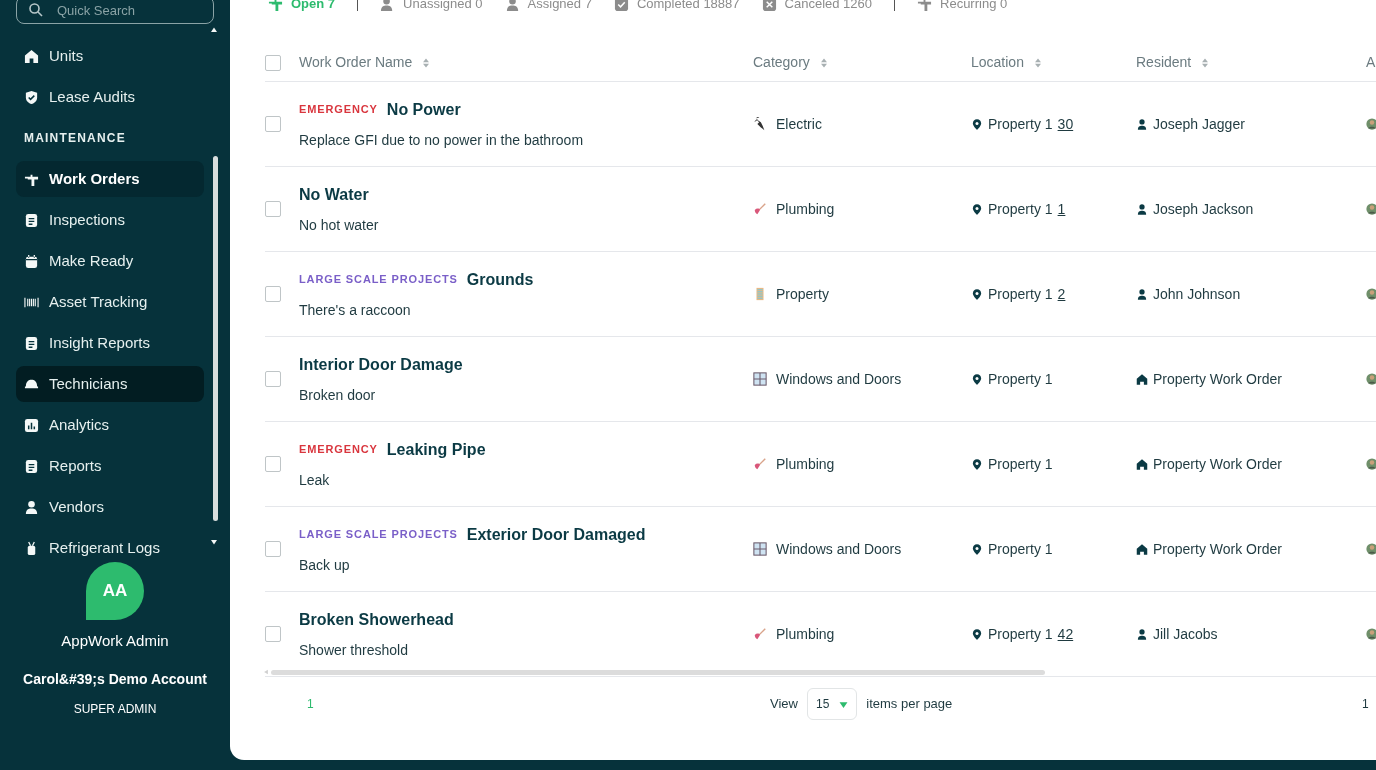  What do you see at coordinates (1199, 124) in the screenshot?
I see `resident-name: Joseph Jagger` at bounding box center [1199, 124].